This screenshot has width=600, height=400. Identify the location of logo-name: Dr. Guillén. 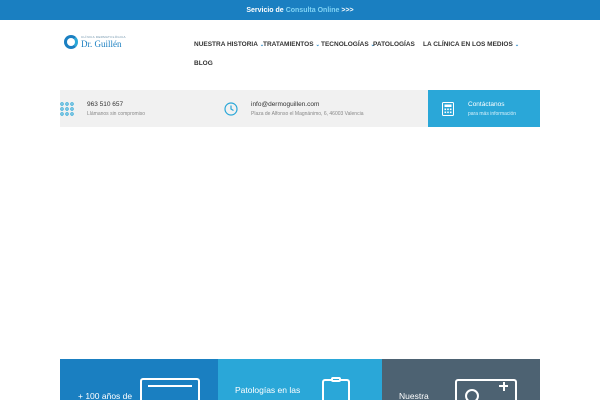
(101, 44).